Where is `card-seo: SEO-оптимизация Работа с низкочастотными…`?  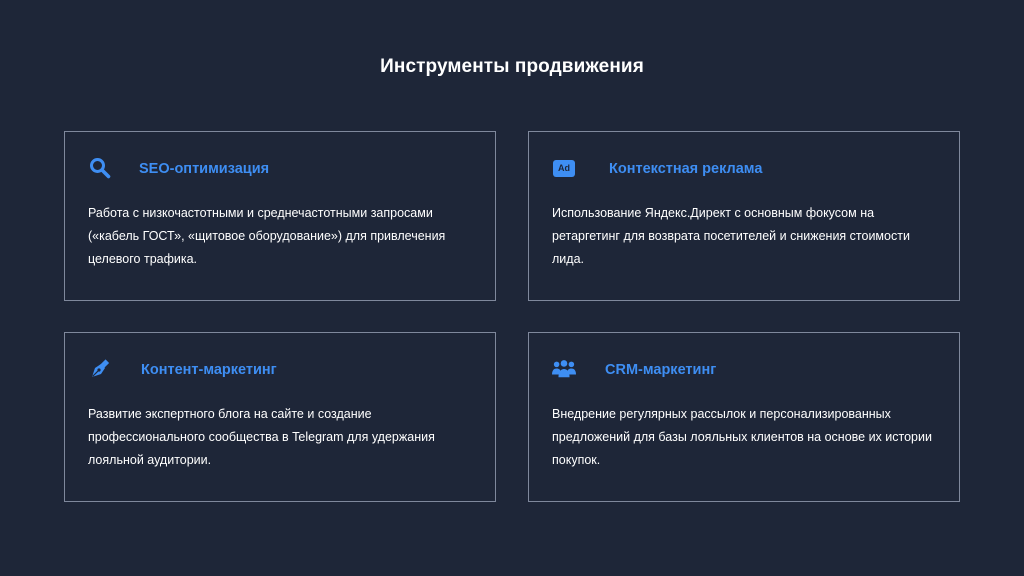 card-seo: SEO-оптимизация Работа с низкочастотными… is located at coordinates (280, 216).